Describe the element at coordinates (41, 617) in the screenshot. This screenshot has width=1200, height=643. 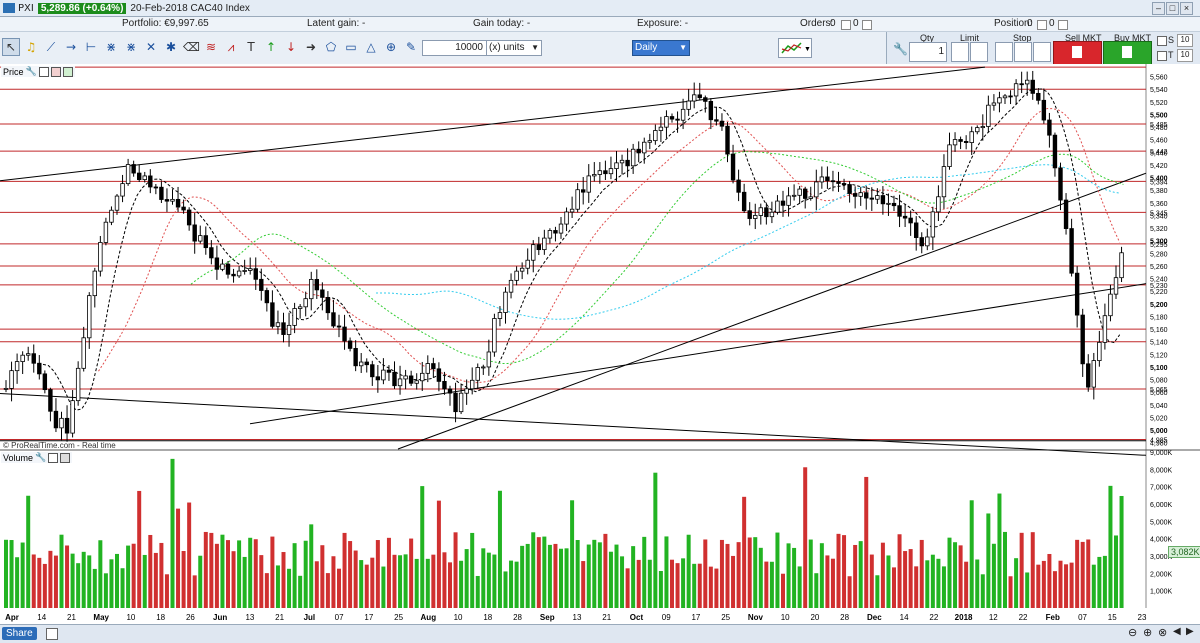
I see `x-axis-label: 14` at that location.